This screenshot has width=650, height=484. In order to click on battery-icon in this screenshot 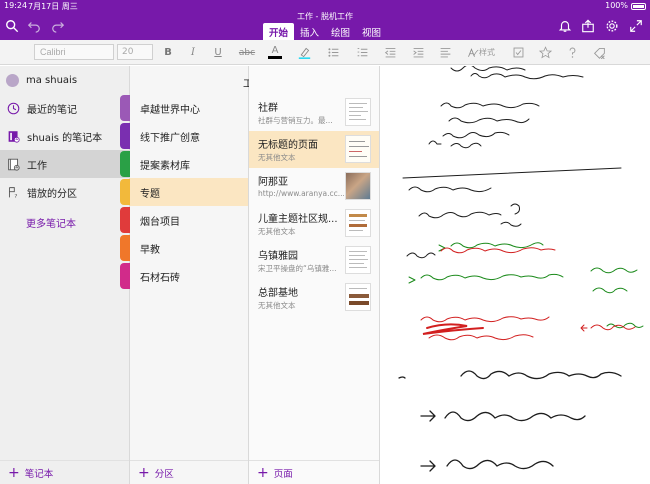, I will do `click(638, 6)`.